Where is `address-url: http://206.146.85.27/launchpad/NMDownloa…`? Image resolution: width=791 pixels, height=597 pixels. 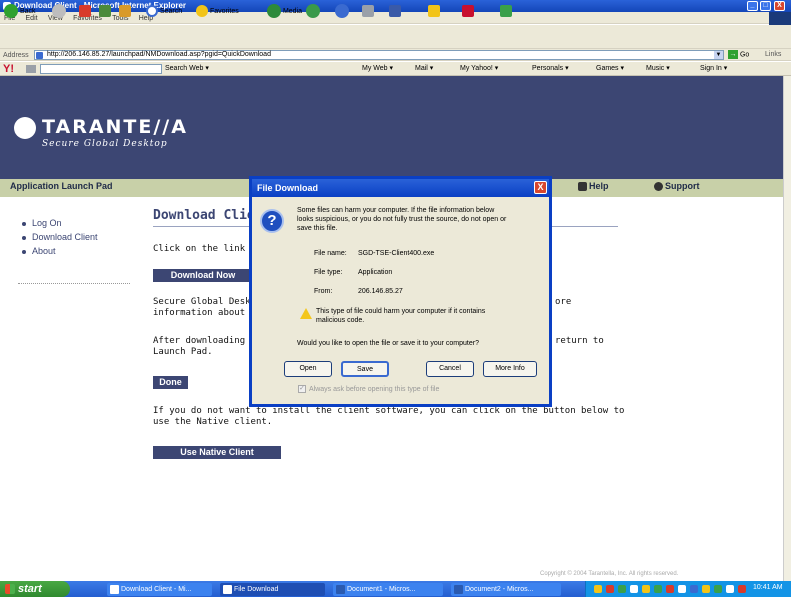 address-url: http://206.146.85.27/launchpad/NMDownloa… is located at coordinates (159, 54).